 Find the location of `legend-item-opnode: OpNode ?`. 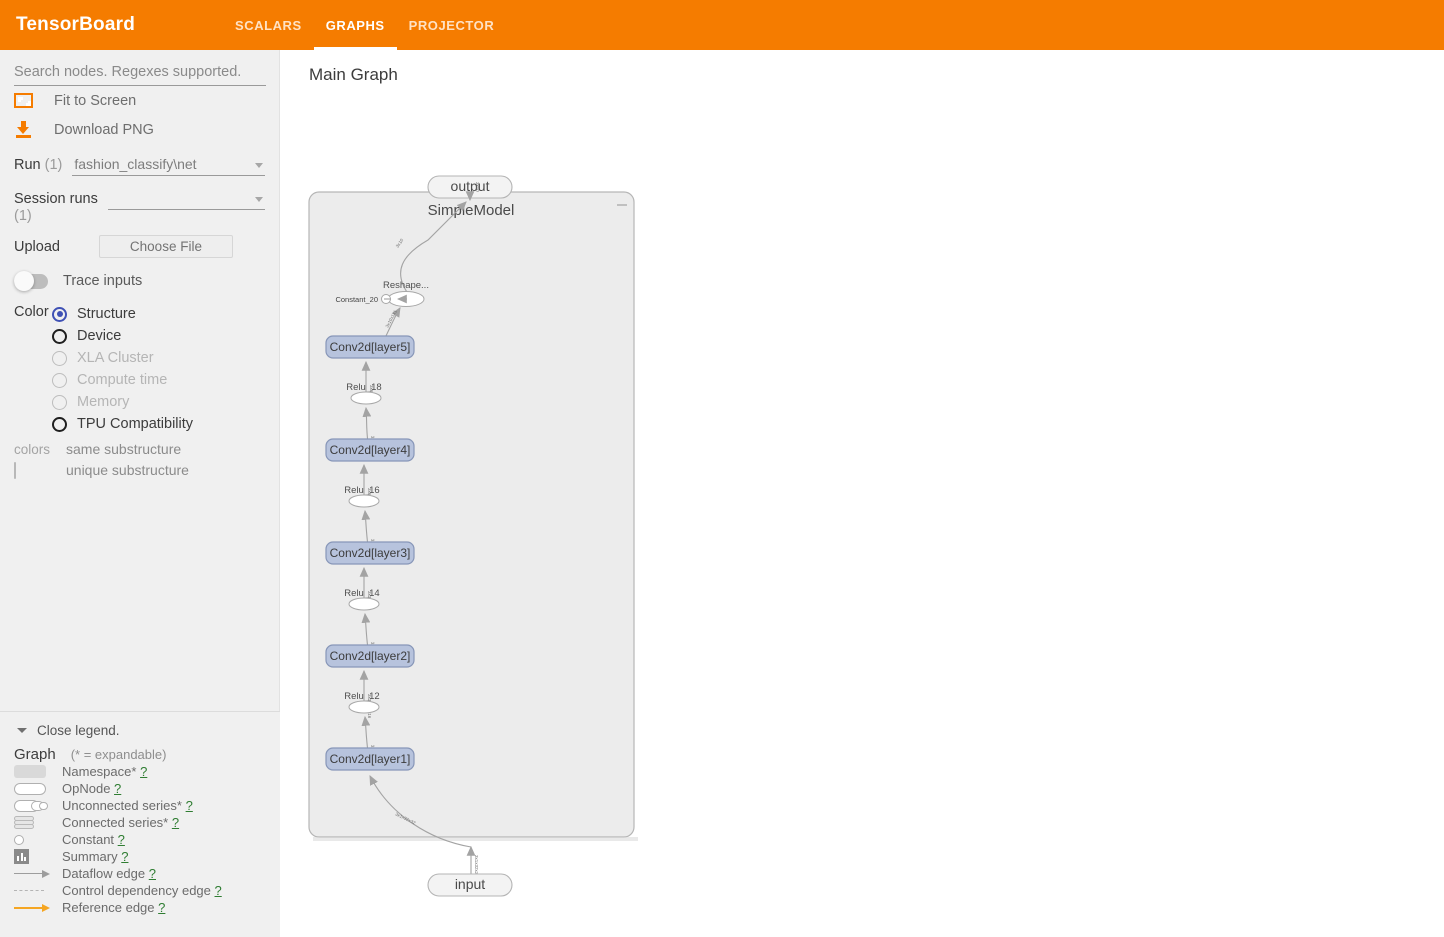

legend-item-opnode: OpNode ? is located at coordinates (147, 788).